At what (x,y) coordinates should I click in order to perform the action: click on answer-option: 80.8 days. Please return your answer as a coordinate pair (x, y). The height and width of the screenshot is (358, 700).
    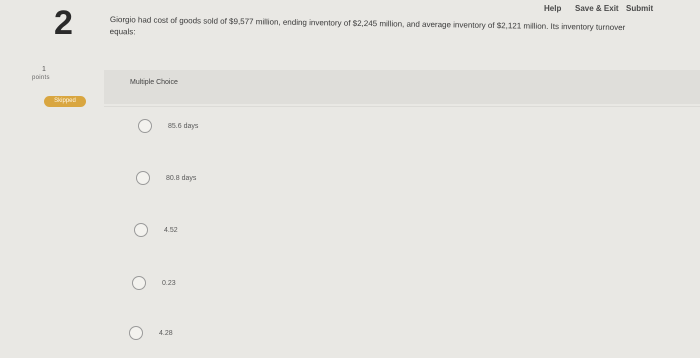
    Looking at the image, I should click on (166, 178).